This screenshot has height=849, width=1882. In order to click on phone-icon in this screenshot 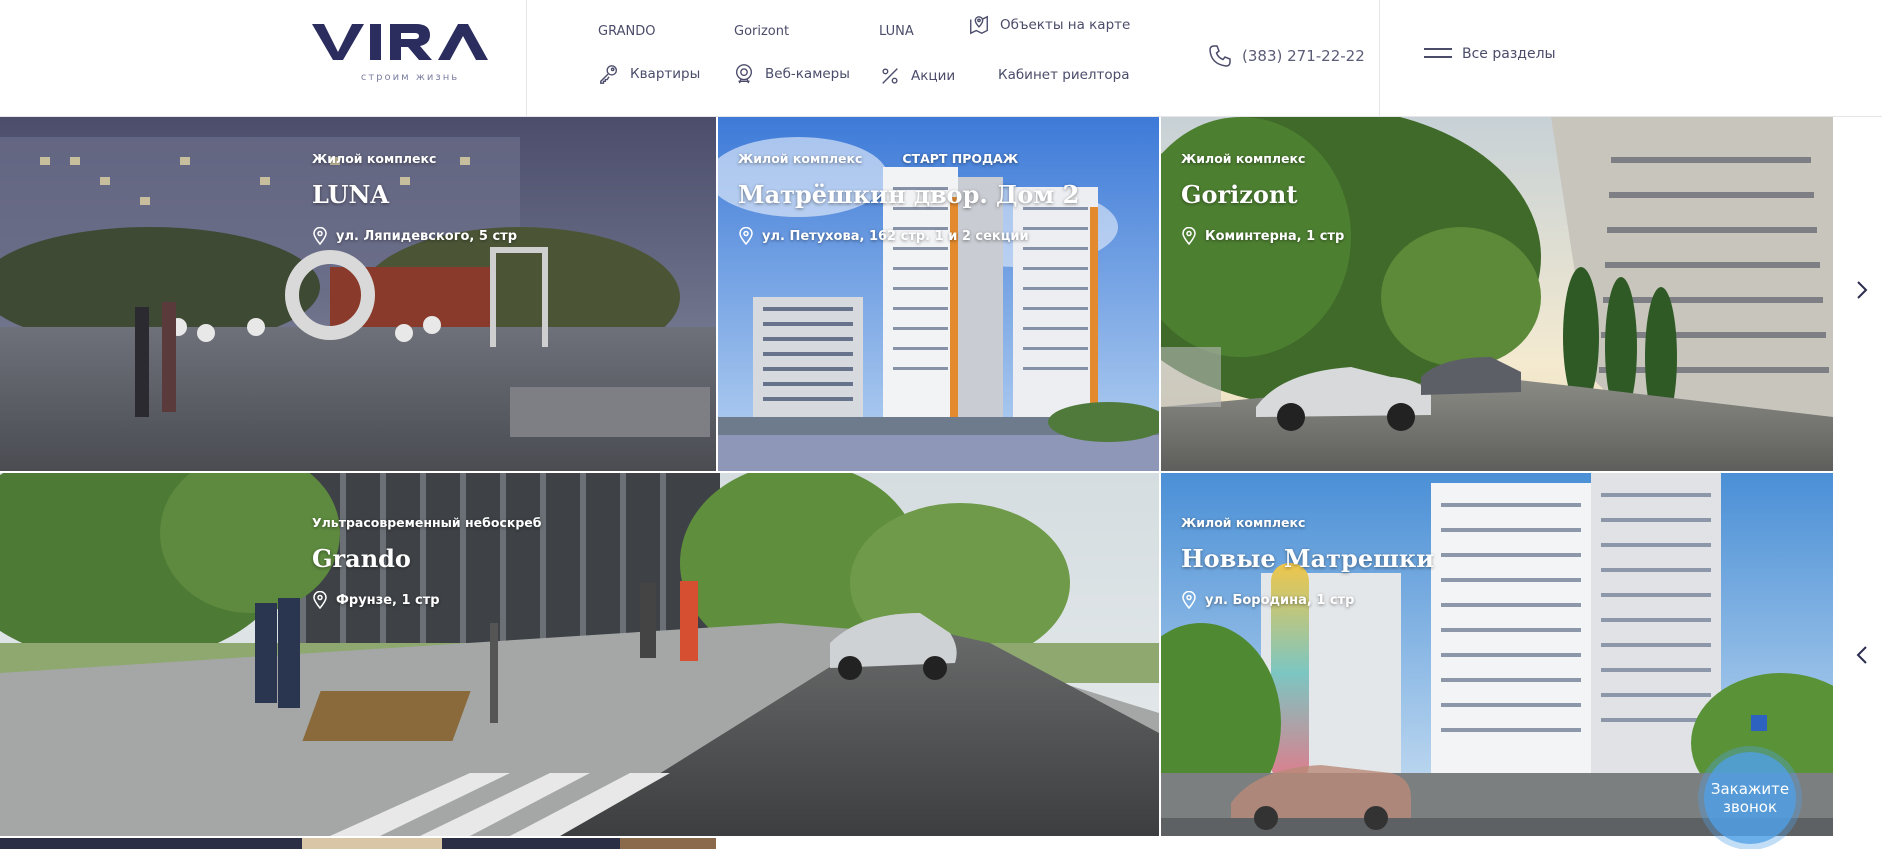, I will do `click(1220, 56)`.